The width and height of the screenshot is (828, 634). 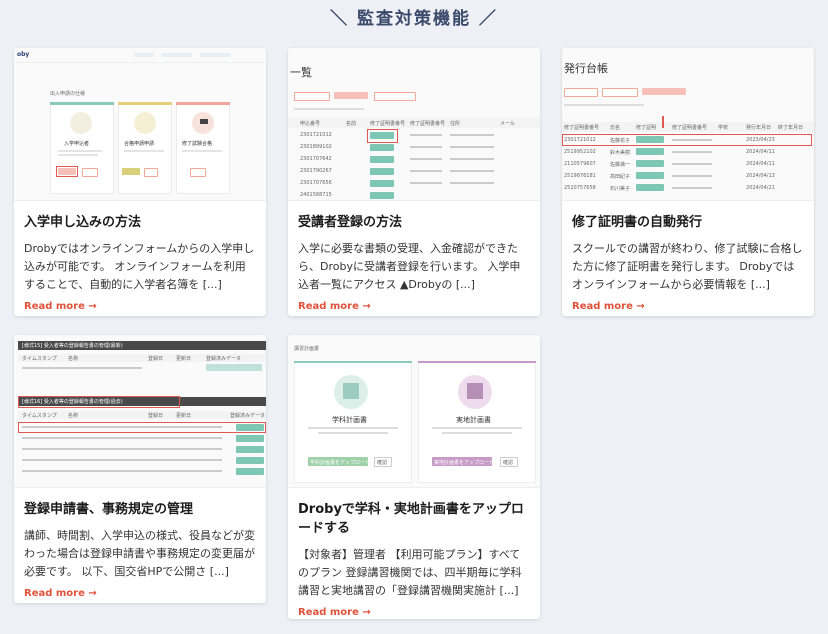 What do you see at coordinates (580, 176) in the screenshot?
I see `table-row: 2519876181` at bounding box center [580, 176].